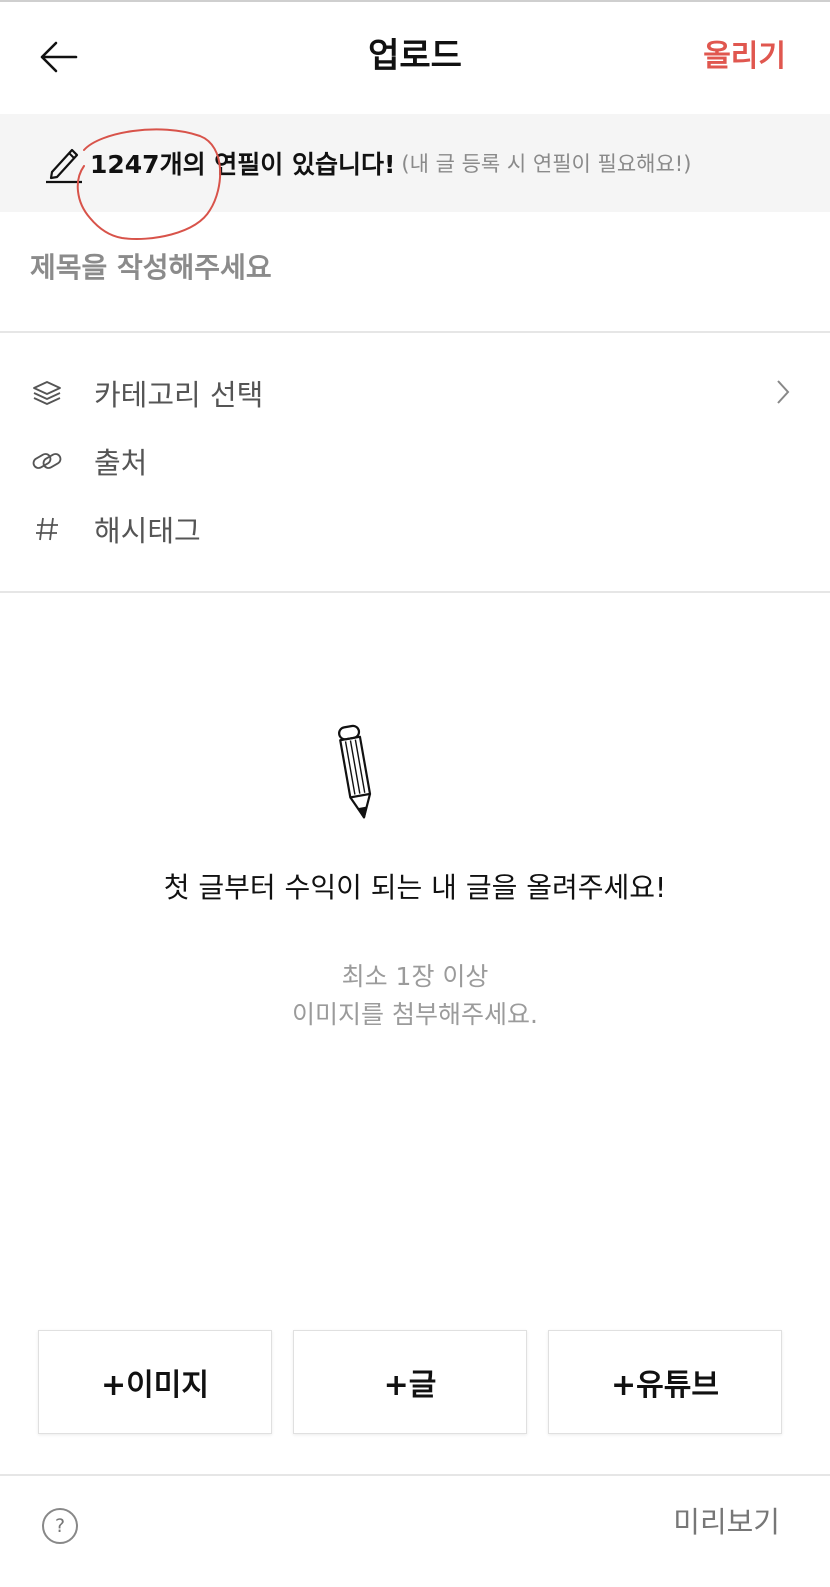 The image size is (830, 1587). Describe the element at coordinates (744, 57) in the screenshot. I see `upload-button: 올리기` at that location.